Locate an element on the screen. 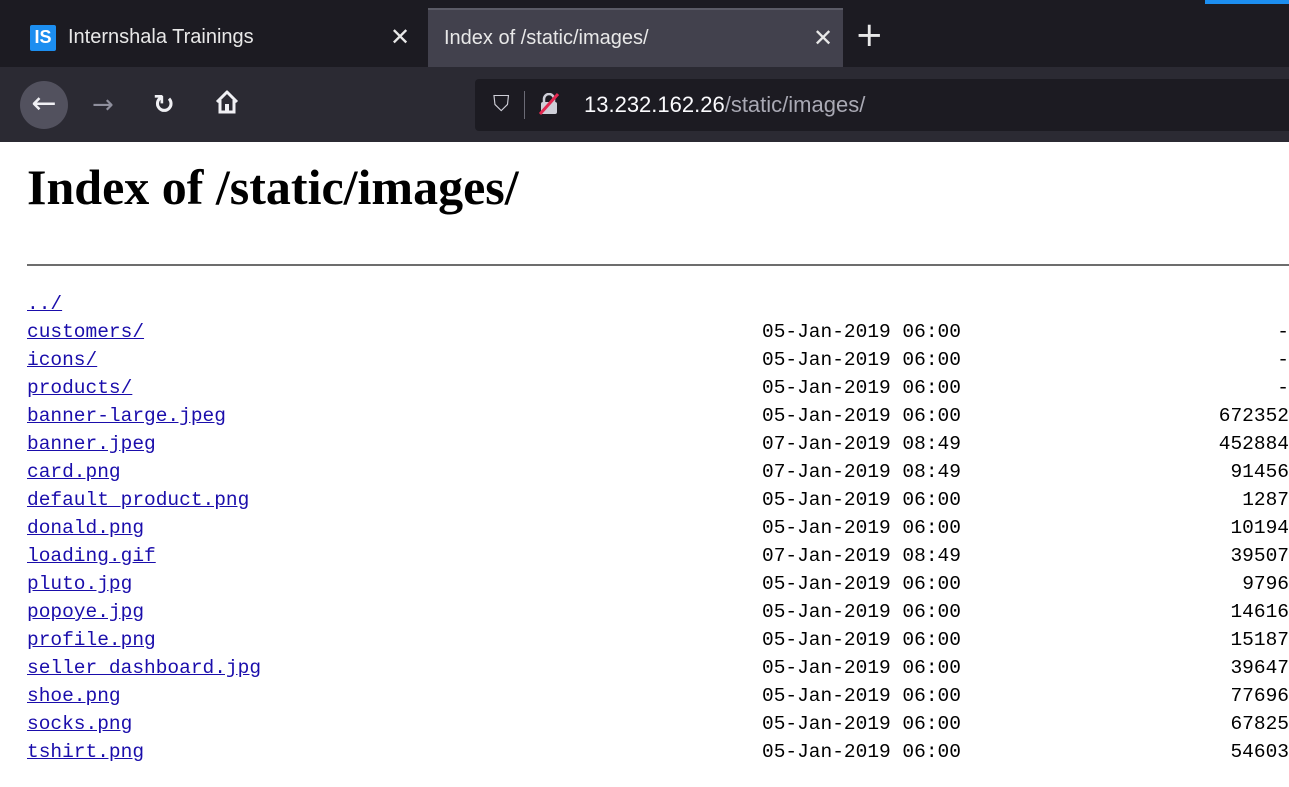 The width and height of the screenshot is (1289, 787). file-size: 54603 is located at coordinates (1259, 752).